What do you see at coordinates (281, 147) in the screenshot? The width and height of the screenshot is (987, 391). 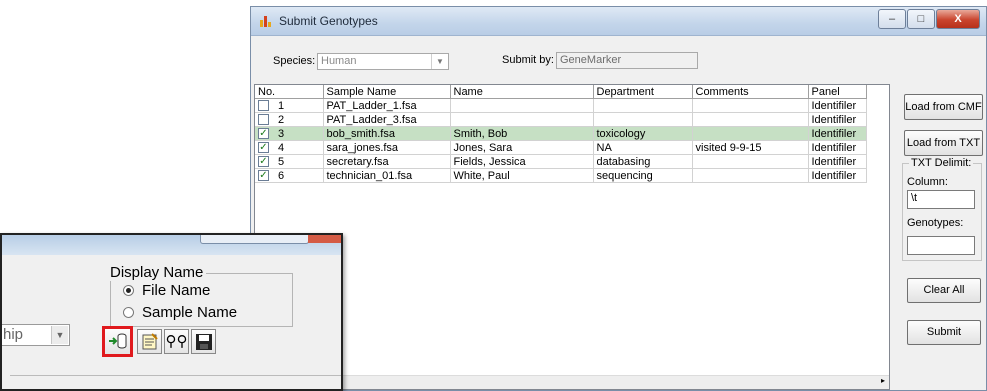 I see `row-number: 4` at bounding box center [281, 147].